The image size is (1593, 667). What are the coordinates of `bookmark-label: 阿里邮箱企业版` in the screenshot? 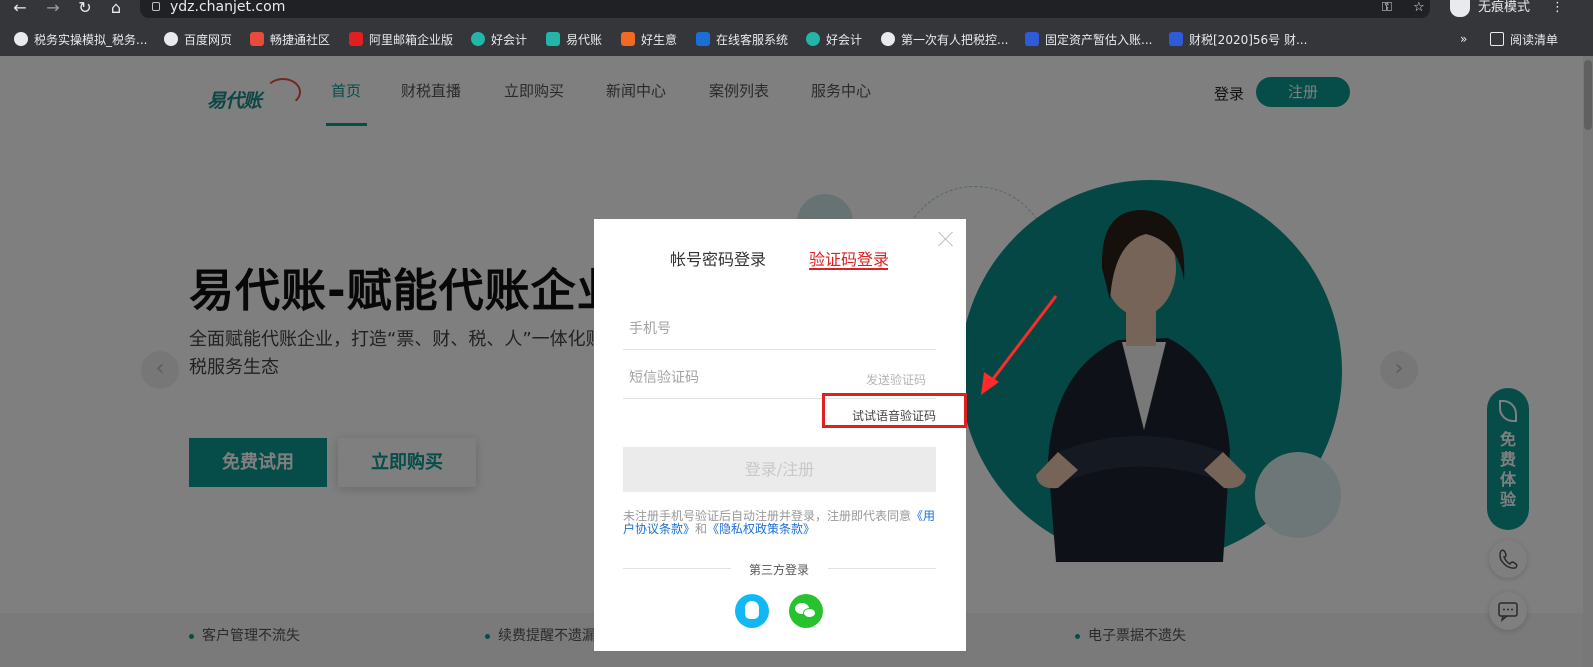 It's located at (411, 39).